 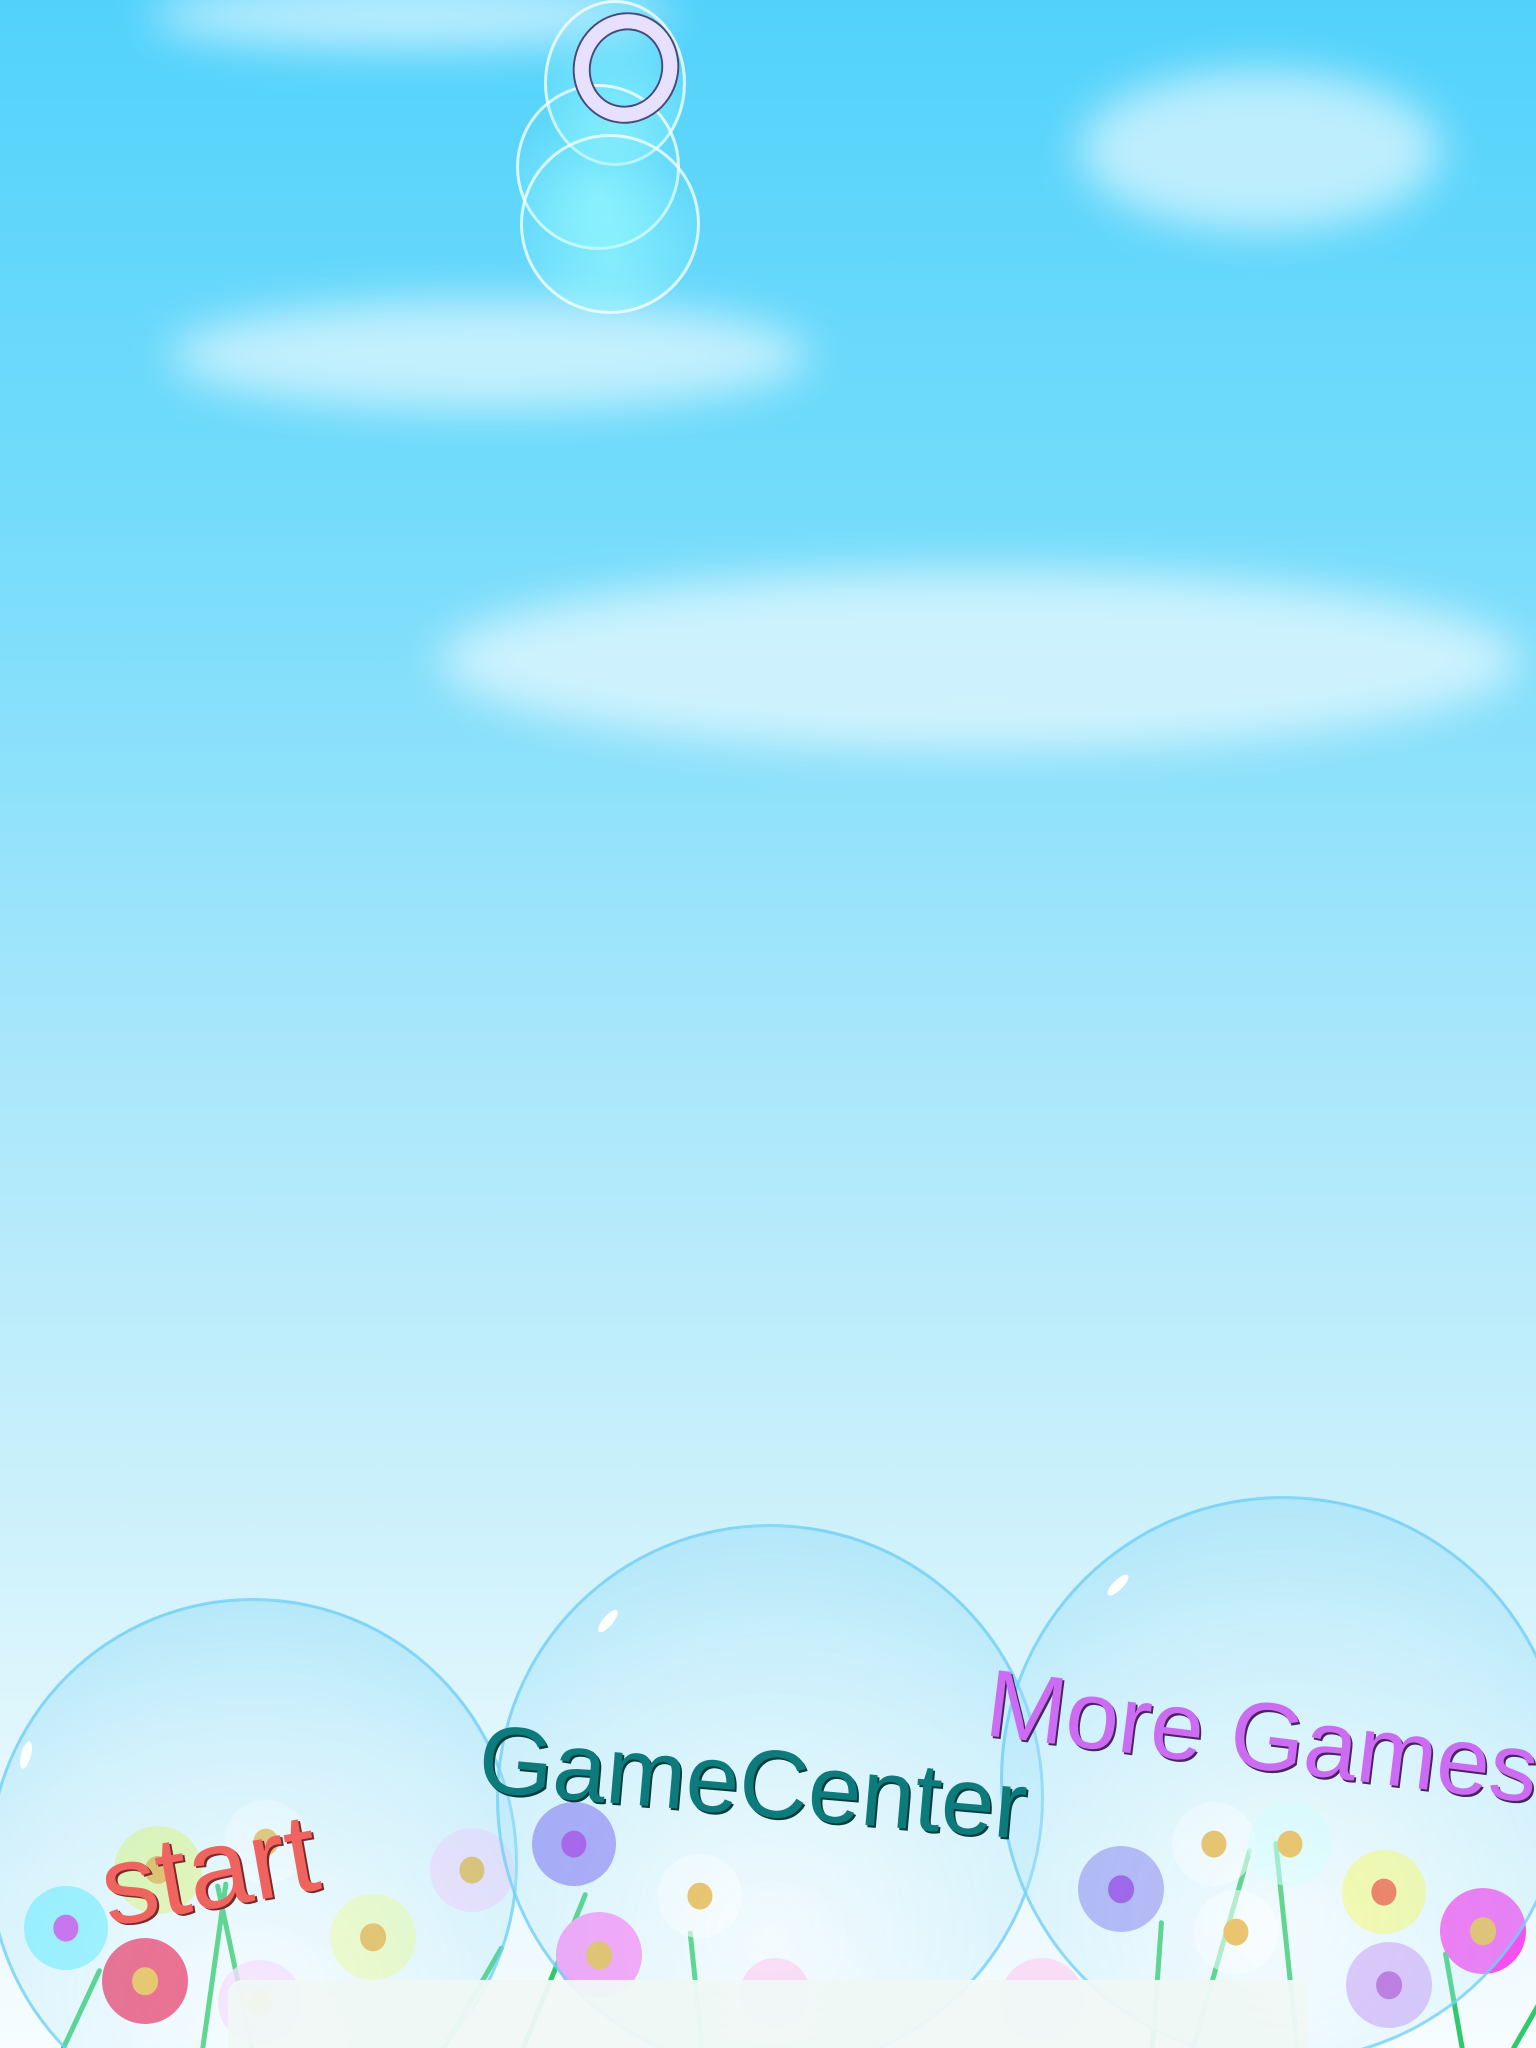 What do you see at coordinates (768, 2014) in the screenshot?
I see `bottom-banner-panel` at bounding box center [768, 2014].